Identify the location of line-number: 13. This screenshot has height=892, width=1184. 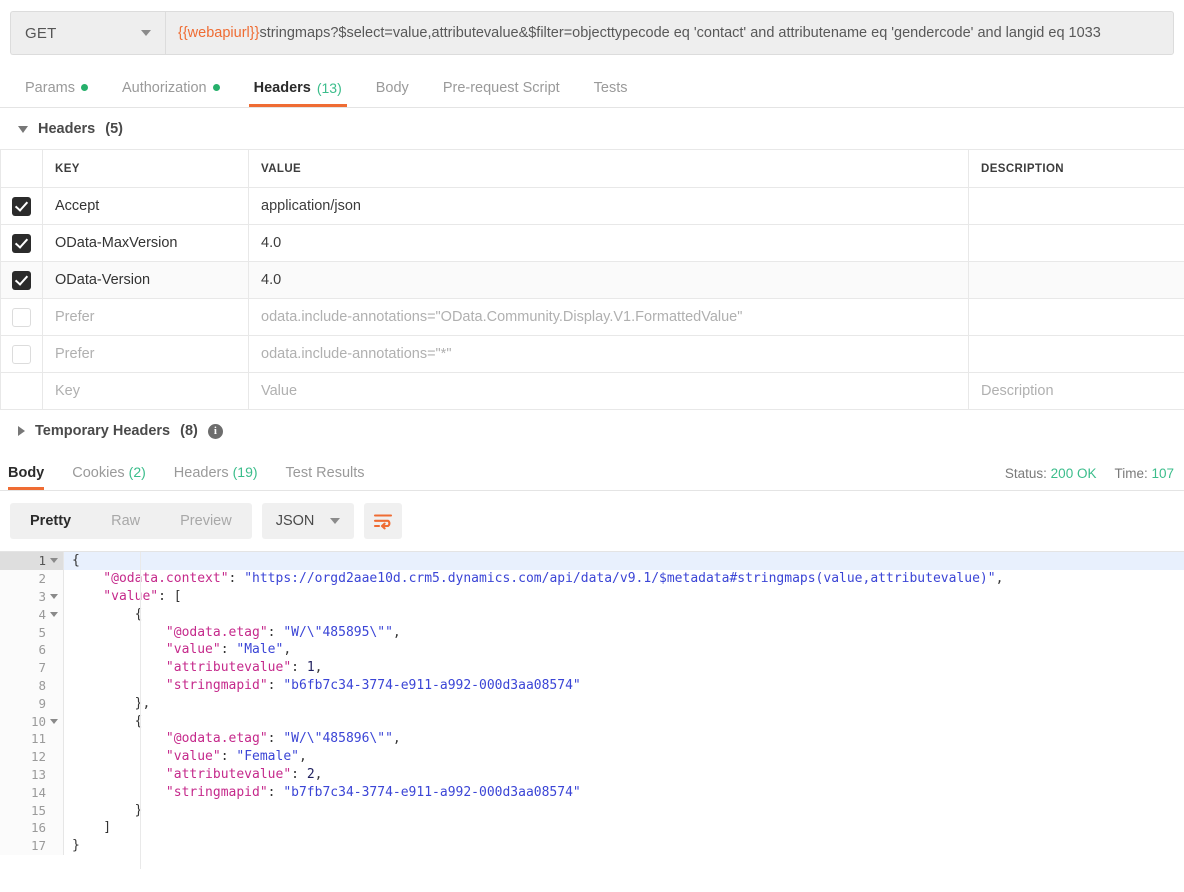
(38, 774).